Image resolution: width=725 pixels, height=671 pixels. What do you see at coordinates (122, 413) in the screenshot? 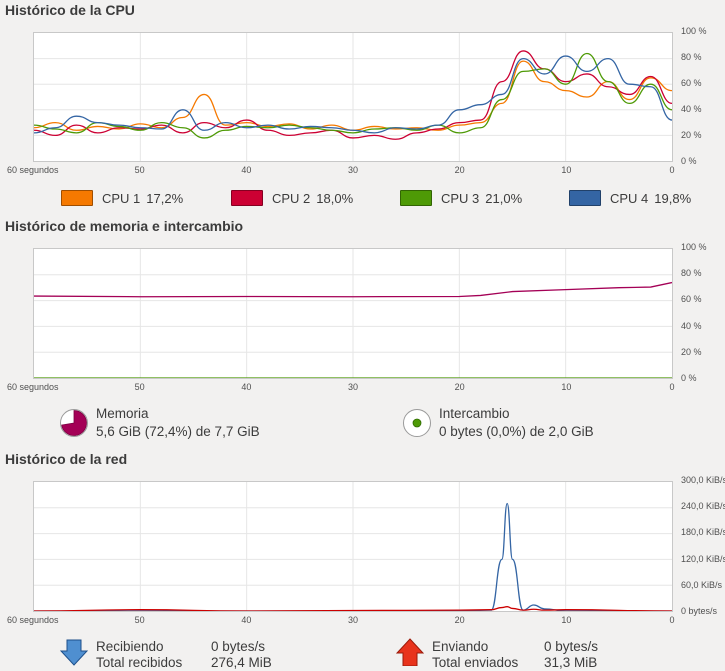
I see `memory-label: Memoria` at bounding box center [122, 413].